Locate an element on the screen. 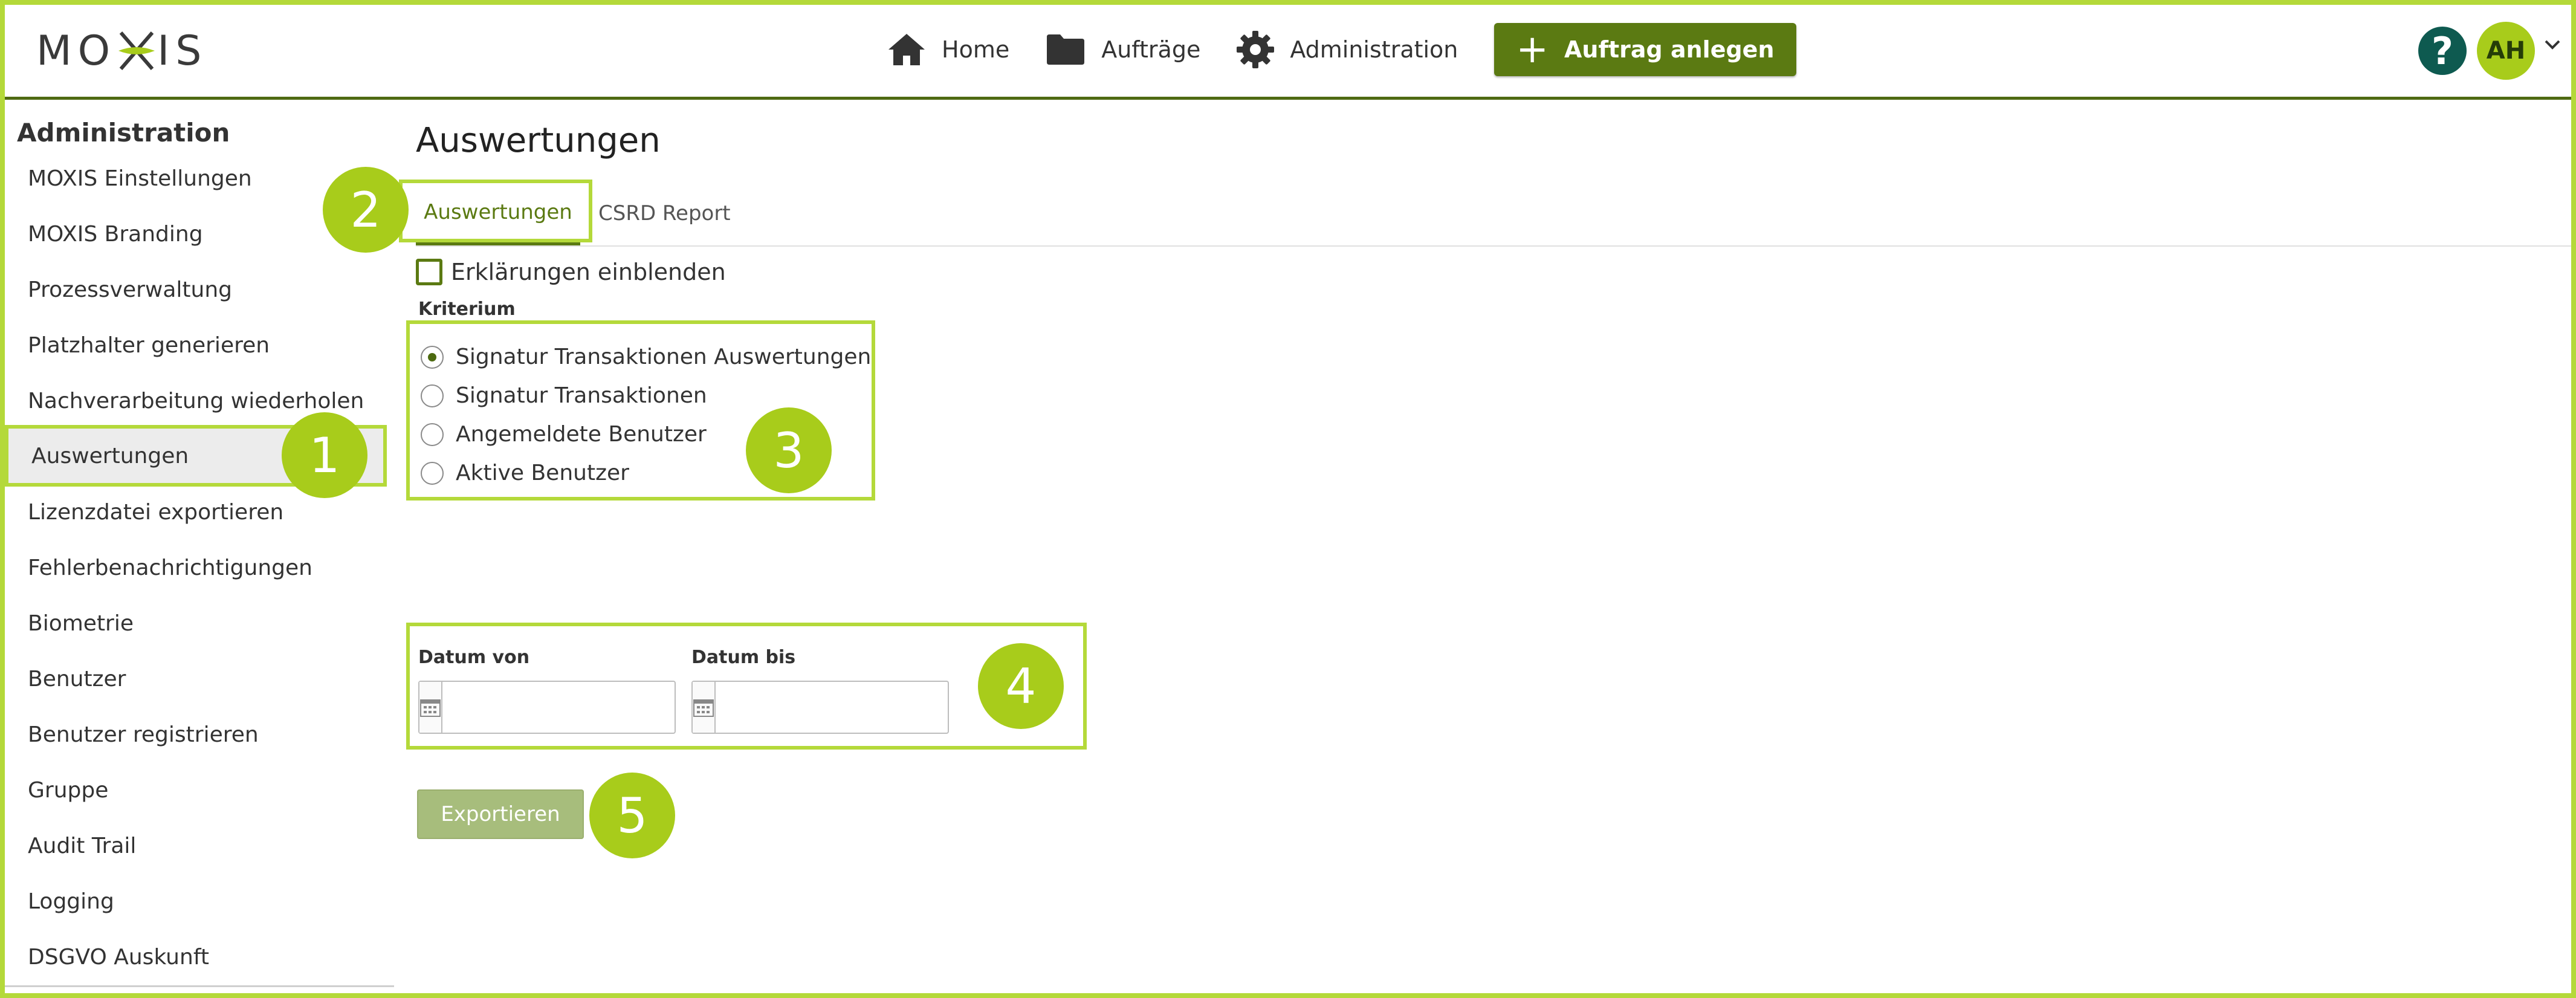  radio-signatur-transaktionen-auswertungen: Signatur Transaktionen Auswertungen is located at coordinates (646, 357).